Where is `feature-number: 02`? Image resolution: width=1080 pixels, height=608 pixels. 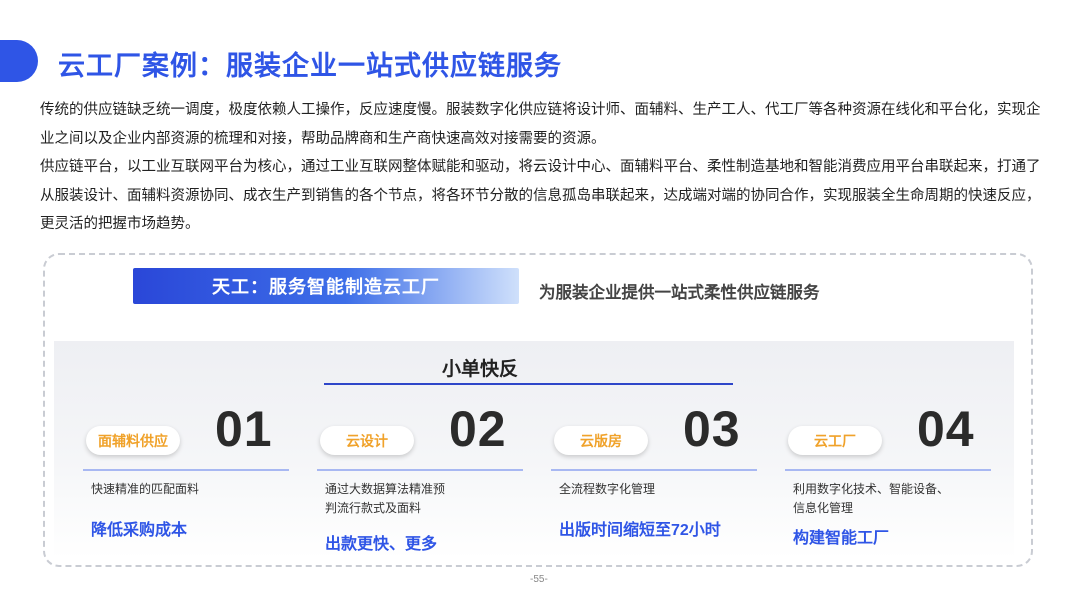
feature-number: 02 is located at coordinates (478, 429).